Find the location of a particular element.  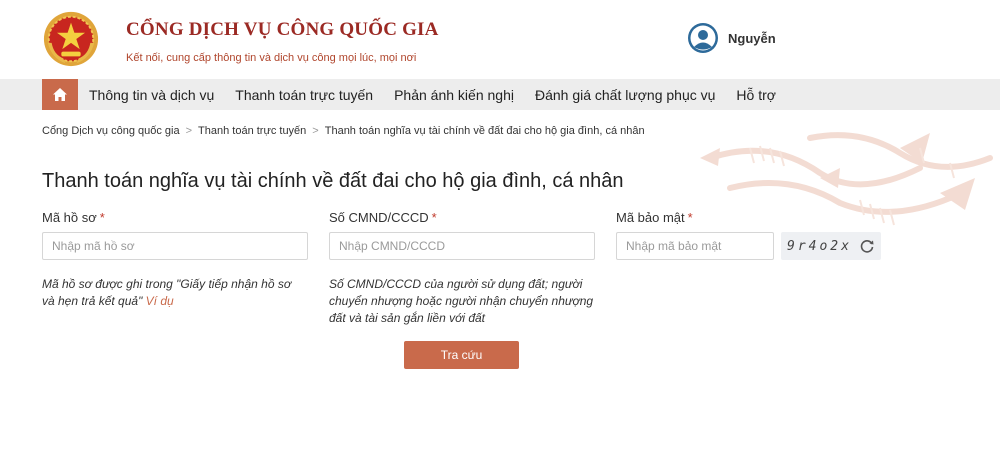

id-card-label-text: Số CMND/CCCD is located at coordinates (379, 217).